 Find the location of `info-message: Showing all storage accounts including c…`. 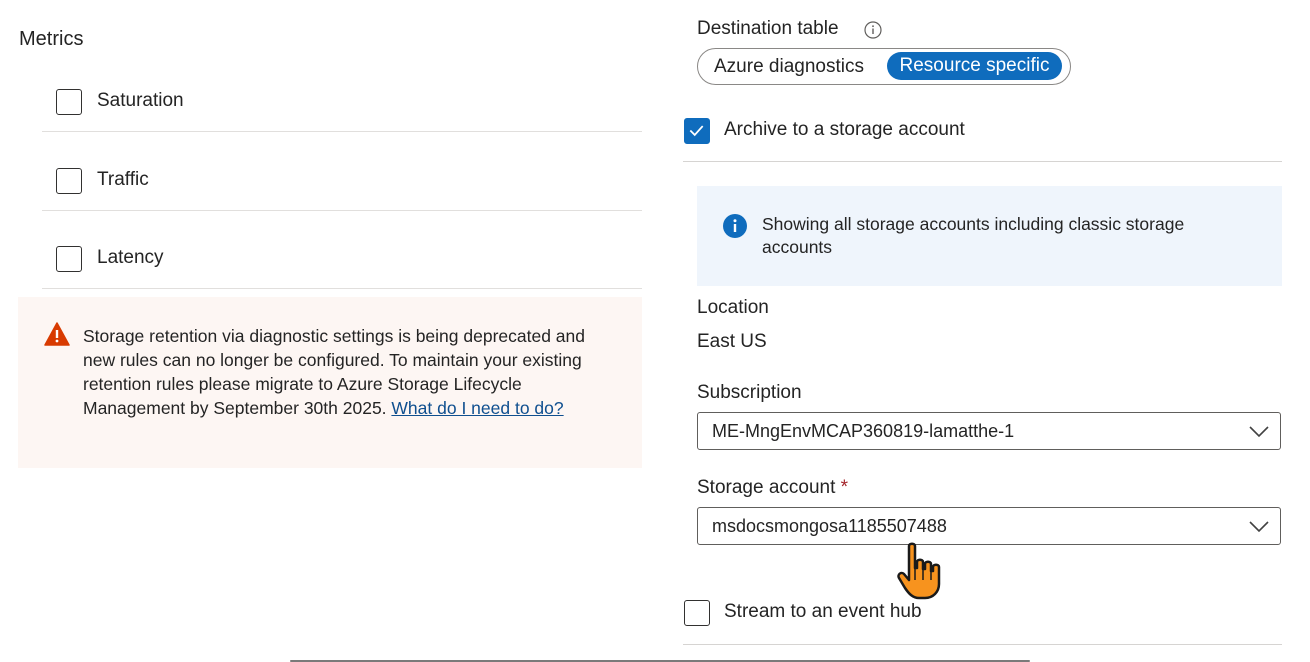

info-message: Showing all storage accounts including c… is located at coordinates (973, 235).